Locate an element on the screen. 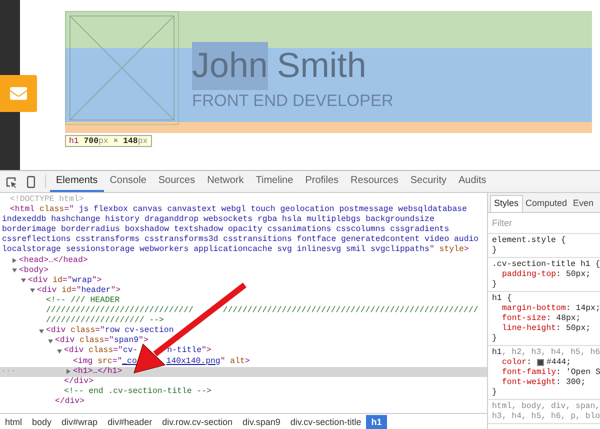 This screenshot has width=600, height=429. css-property: line-height is located at coordinates (529, 329).